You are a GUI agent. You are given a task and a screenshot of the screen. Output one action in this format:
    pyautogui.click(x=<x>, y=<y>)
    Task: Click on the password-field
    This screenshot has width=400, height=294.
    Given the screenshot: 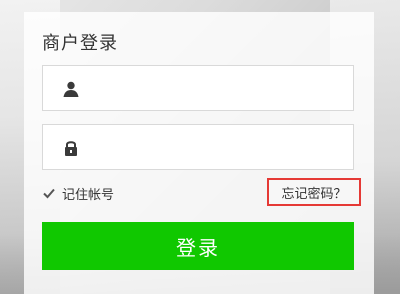 What is the action you would take?
    pyautogui.click(x=198, y=147)
    